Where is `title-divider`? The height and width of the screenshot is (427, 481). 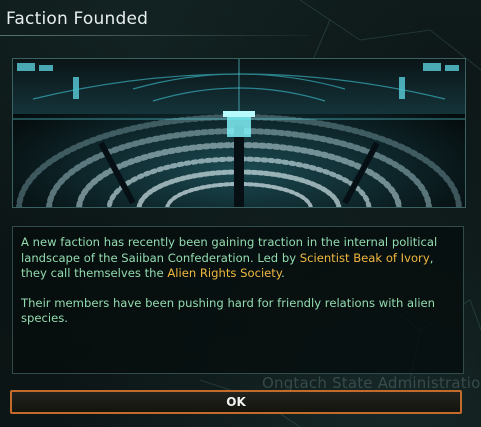 title-divider is located at coordinates (155, 35).